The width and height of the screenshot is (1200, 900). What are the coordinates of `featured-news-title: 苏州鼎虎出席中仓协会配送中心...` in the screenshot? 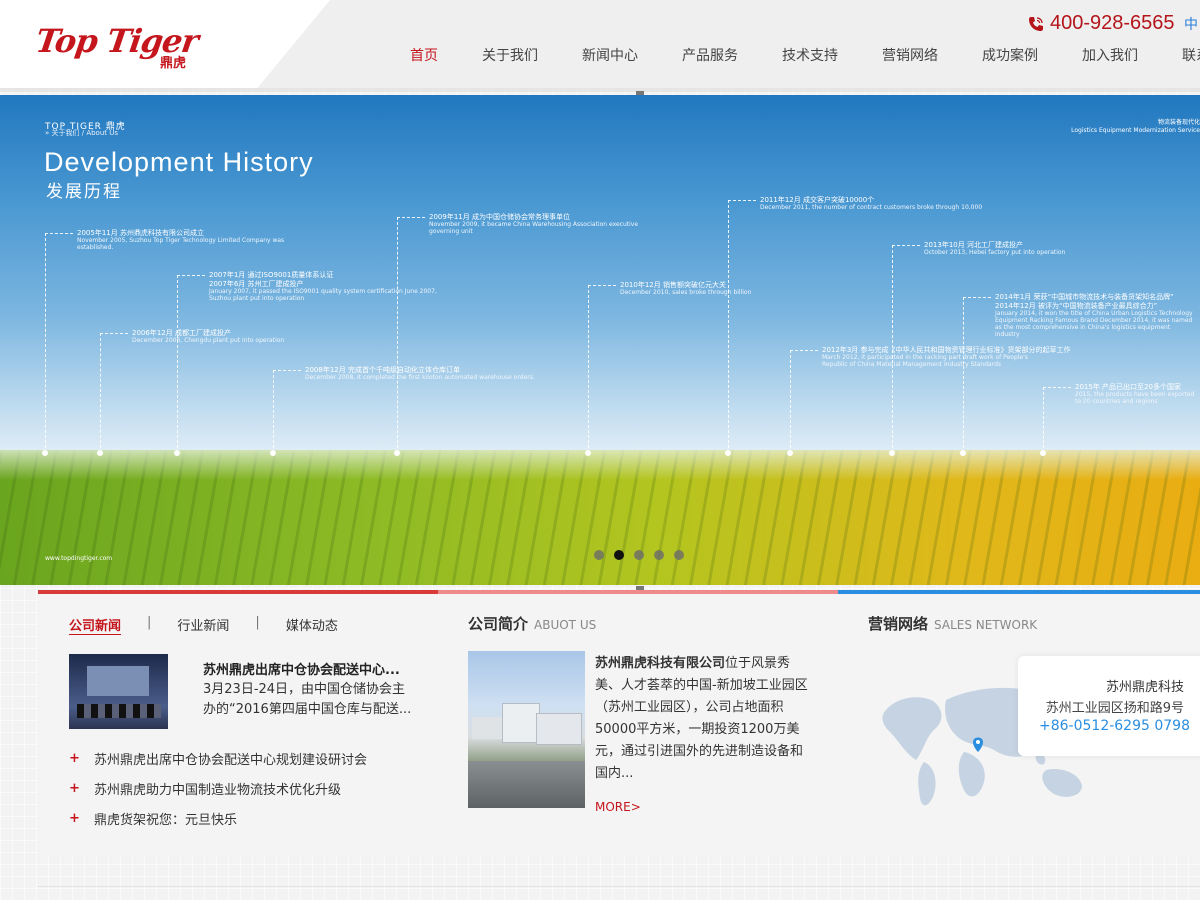 It's located at (301, 668).